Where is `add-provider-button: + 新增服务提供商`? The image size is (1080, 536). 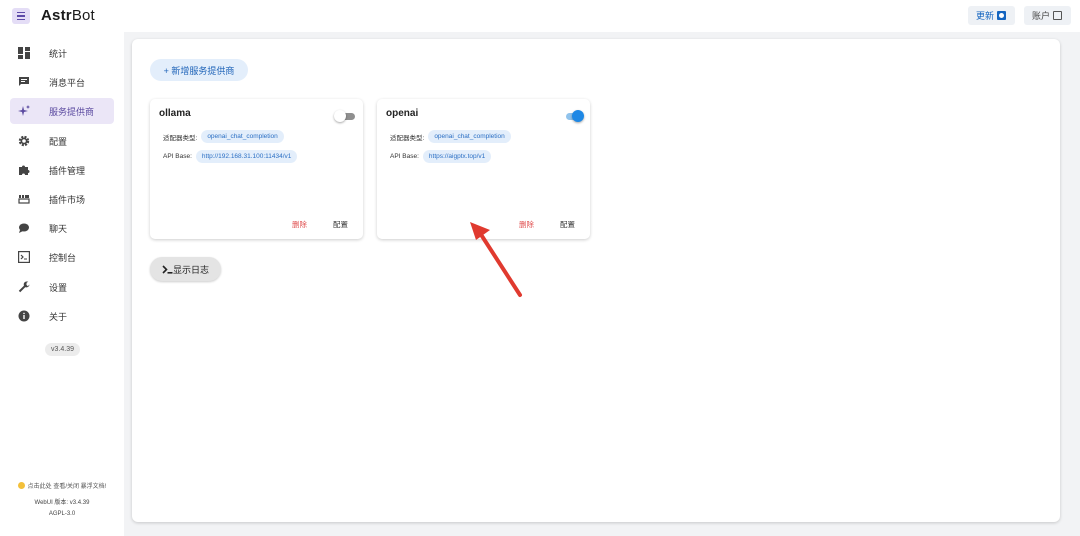
add-provider-button: + 新增服务提供商 is located at coordinates (199, 70).